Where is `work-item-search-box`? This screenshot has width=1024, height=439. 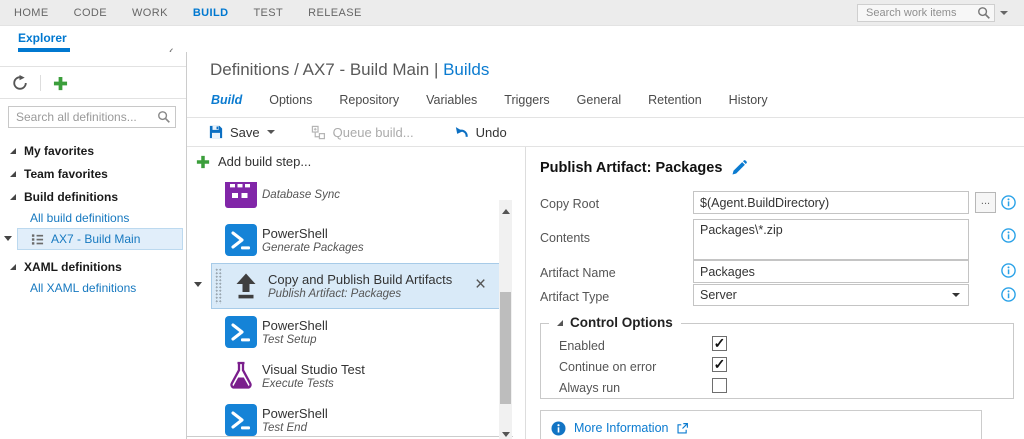 work-item-search-box is located at coordinates (926, 13).